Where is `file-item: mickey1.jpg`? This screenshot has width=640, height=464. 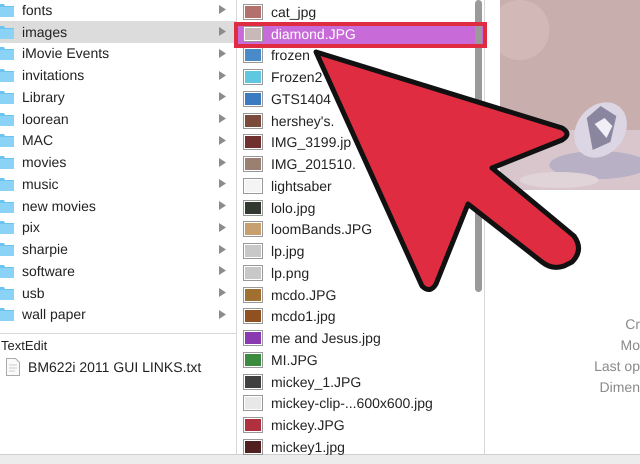 file-item: mickey1.jpg is located at coordinates (291, 447).